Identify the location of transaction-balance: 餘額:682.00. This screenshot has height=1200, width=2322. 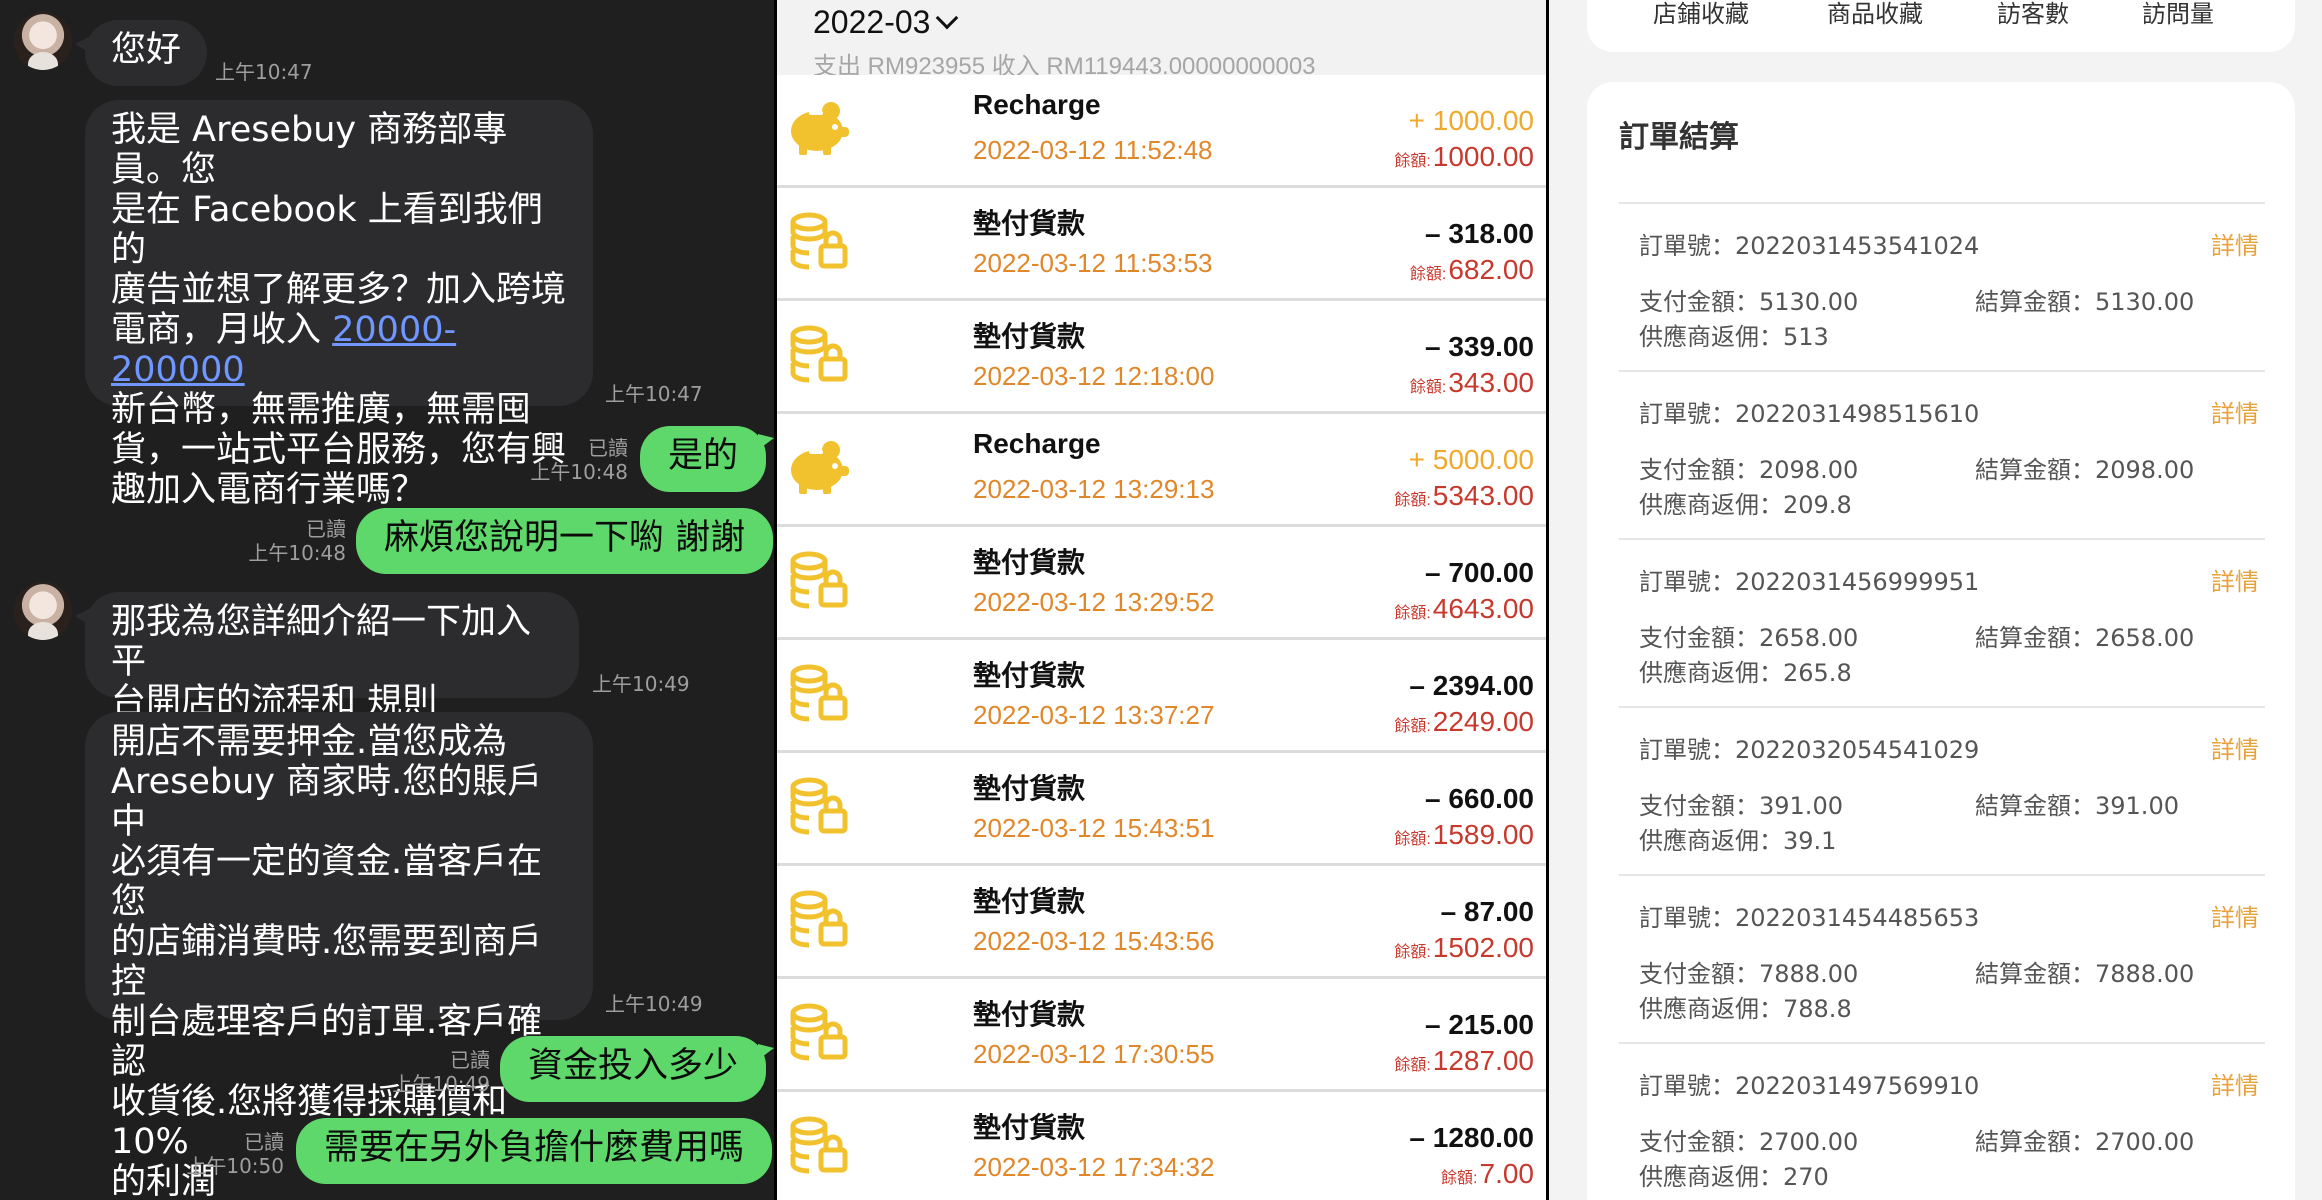
(1472, 270).